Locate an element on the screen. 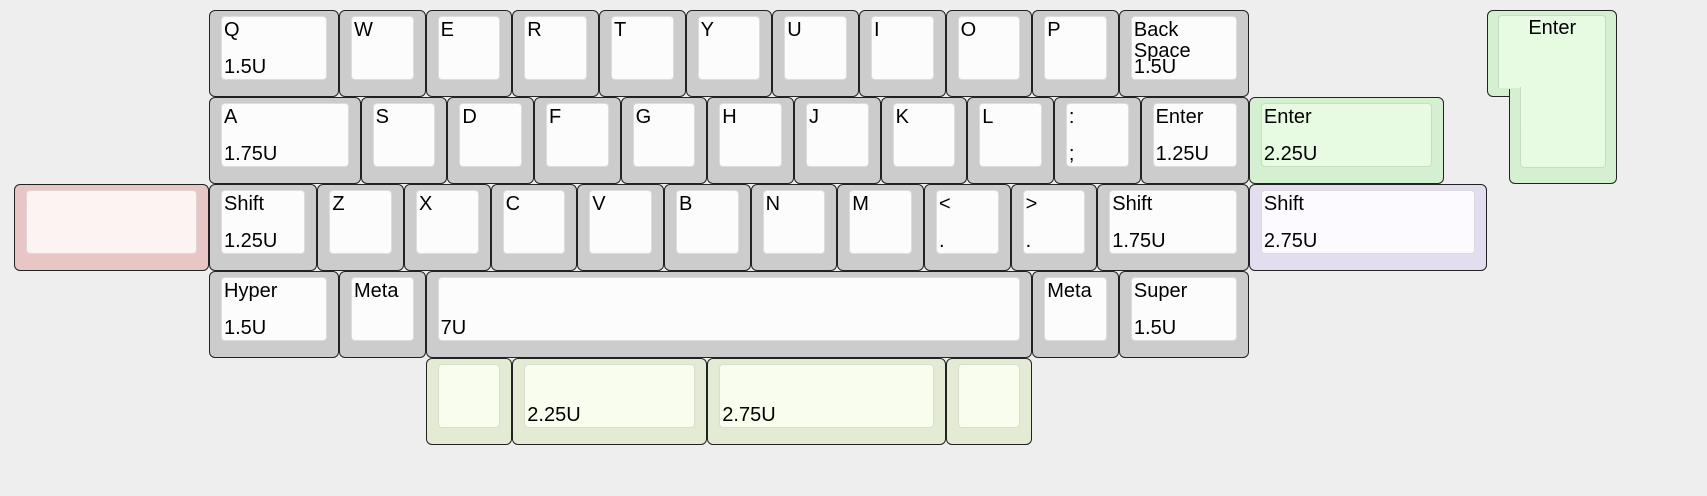 The height and width of the screenshot is (496, 1707). key-r: R is located at coordinates (555, 53).